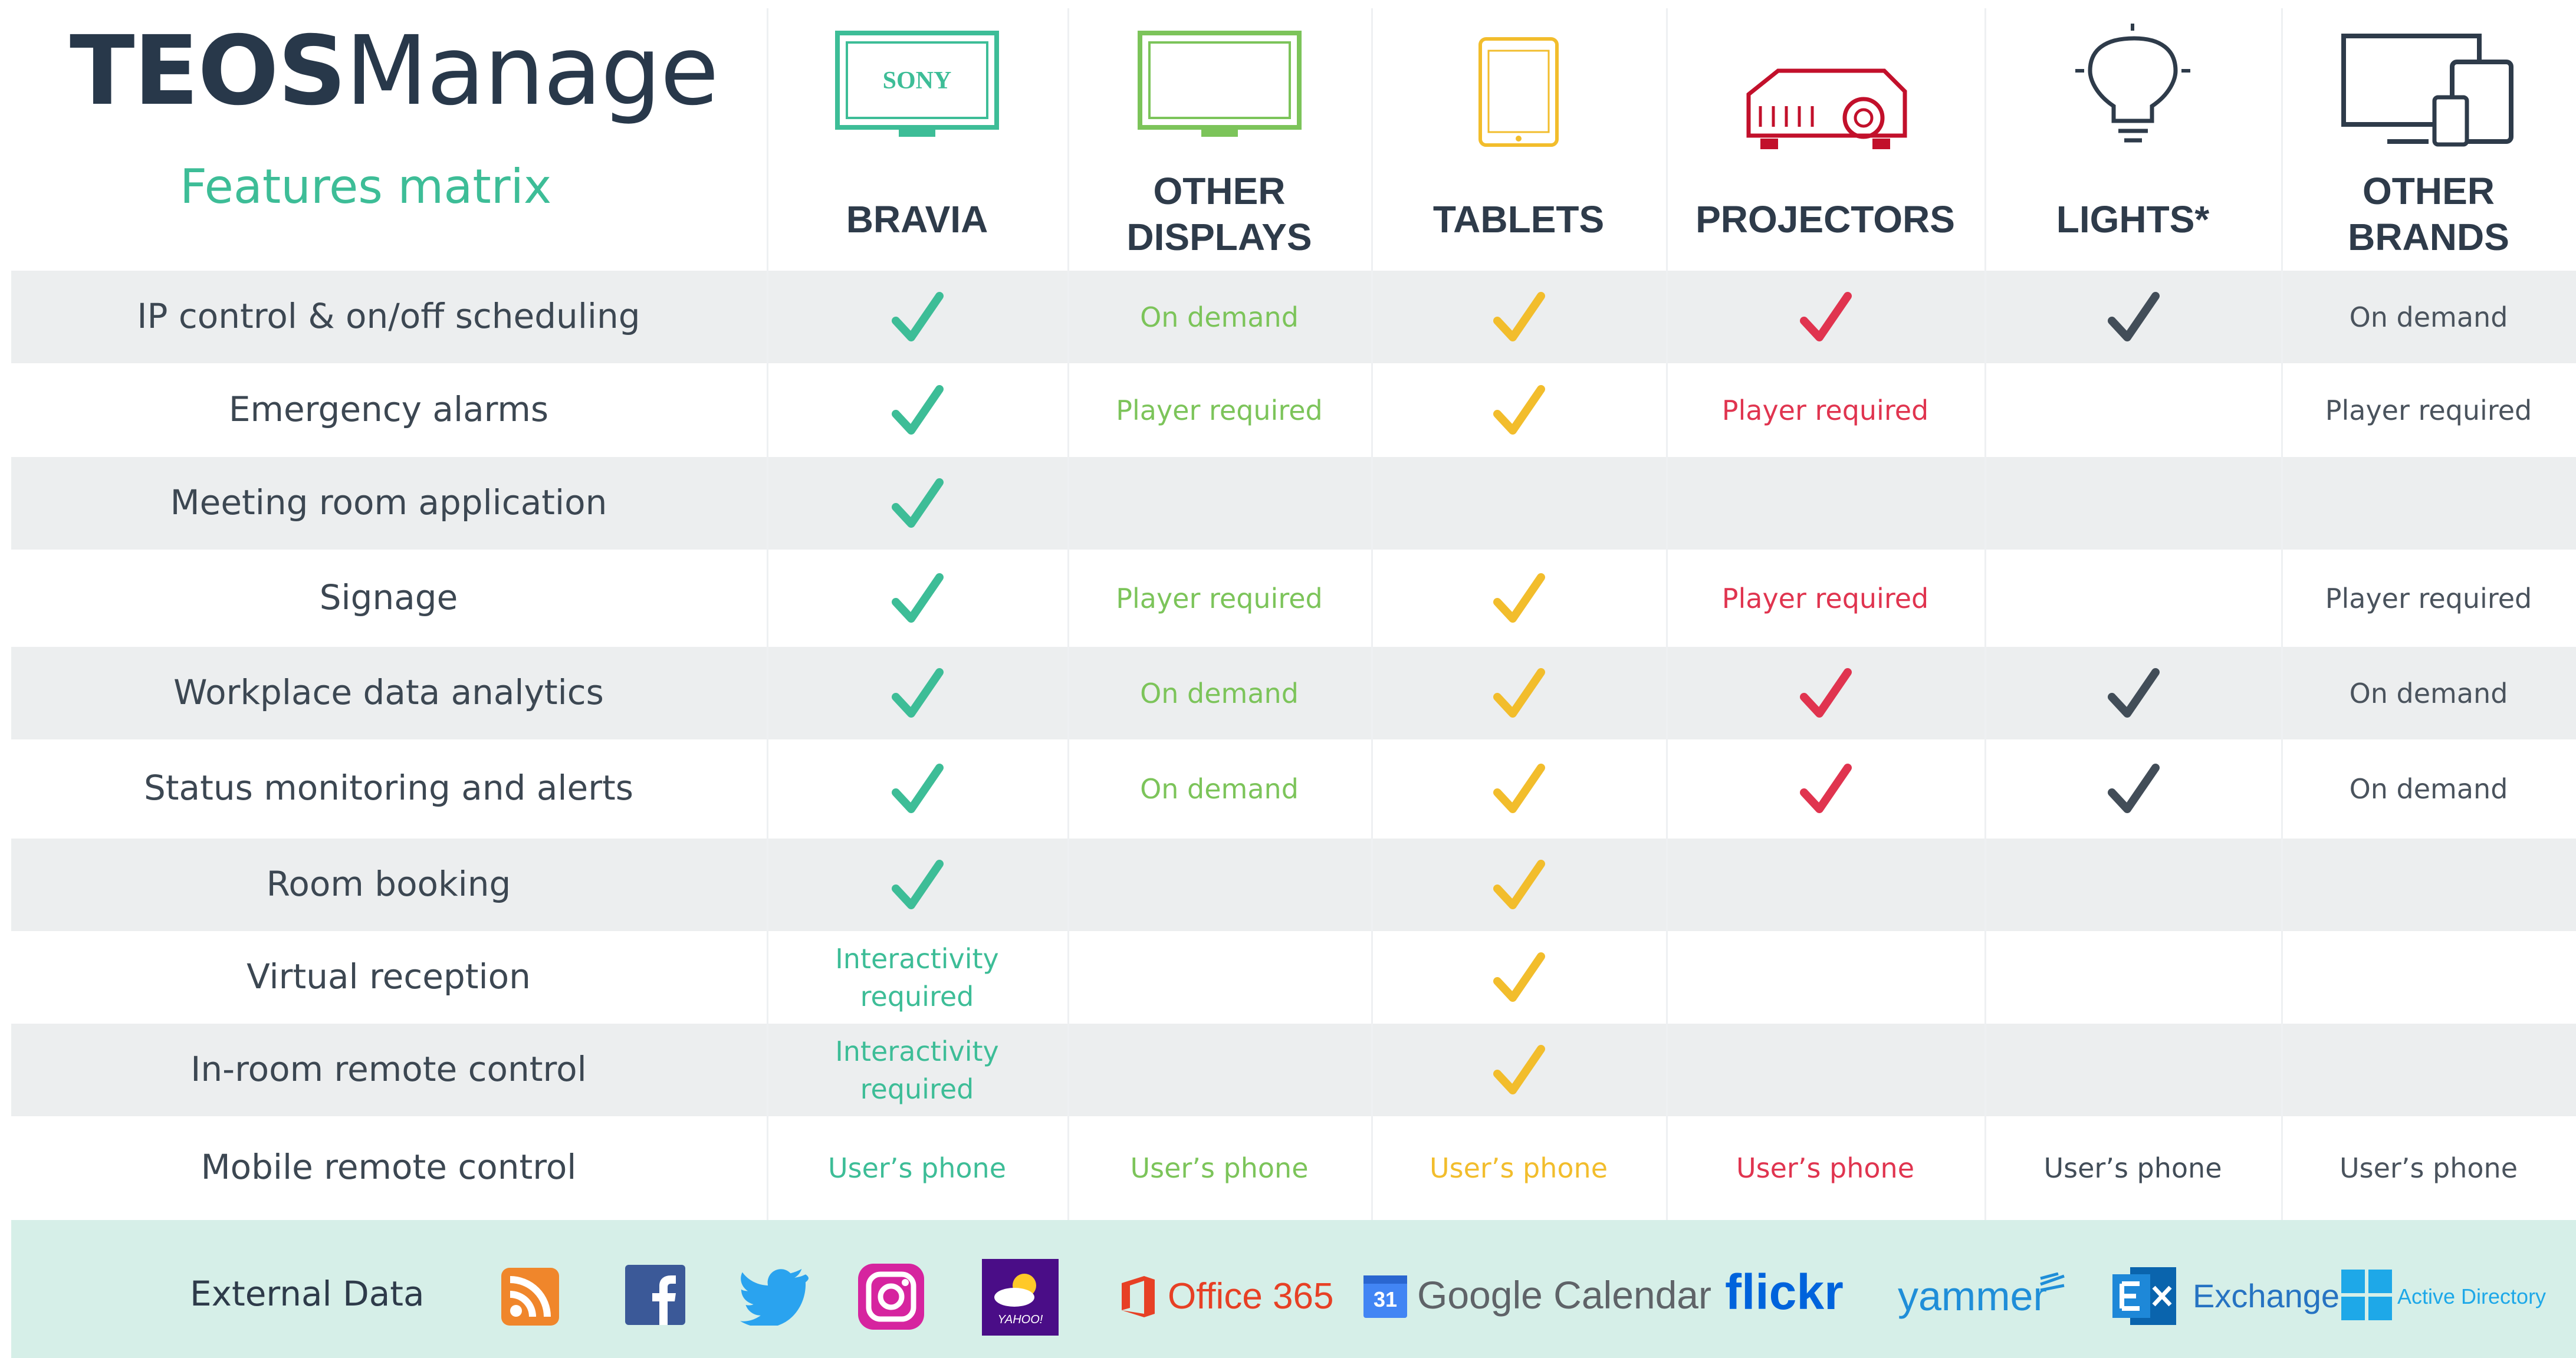 The width and height of the screenshot is (2576, 1358). What do you see at coordinates (1219, 87) in the screenshot?
I see `display-icon` at bounding box center [1219, 87].